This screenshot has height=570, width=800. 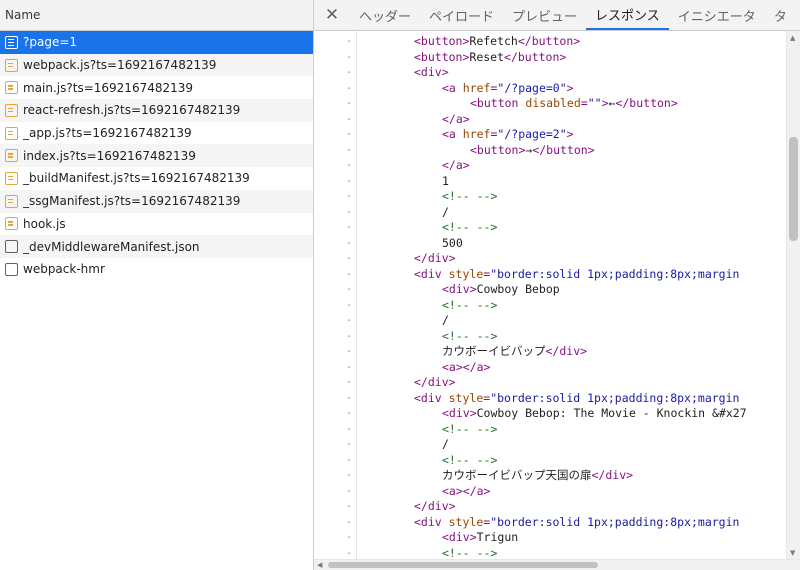 What do you see at coordinates (780, 15) in the screenshot?
I see `tab-6: タ` at bounding box center [780, 15].